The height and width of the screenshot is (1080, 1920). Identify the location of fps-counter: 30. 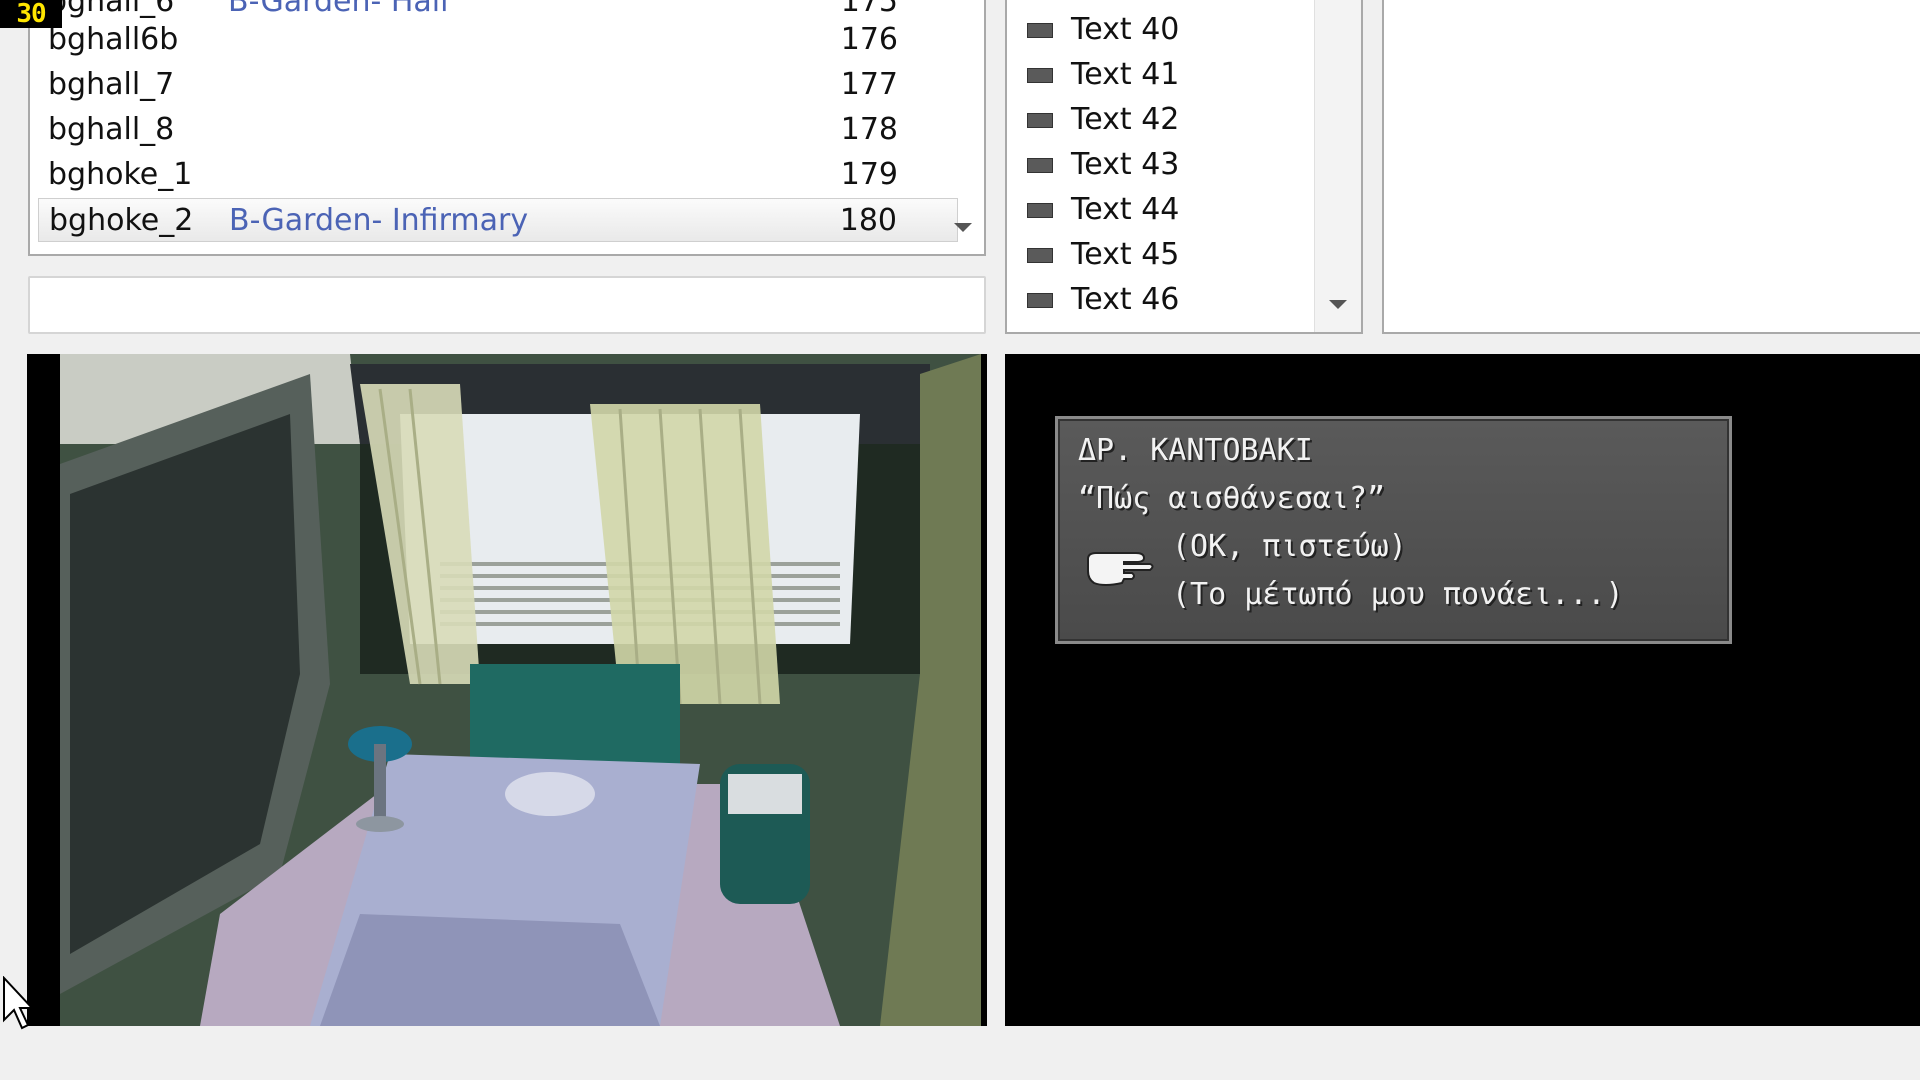
(31, 14).